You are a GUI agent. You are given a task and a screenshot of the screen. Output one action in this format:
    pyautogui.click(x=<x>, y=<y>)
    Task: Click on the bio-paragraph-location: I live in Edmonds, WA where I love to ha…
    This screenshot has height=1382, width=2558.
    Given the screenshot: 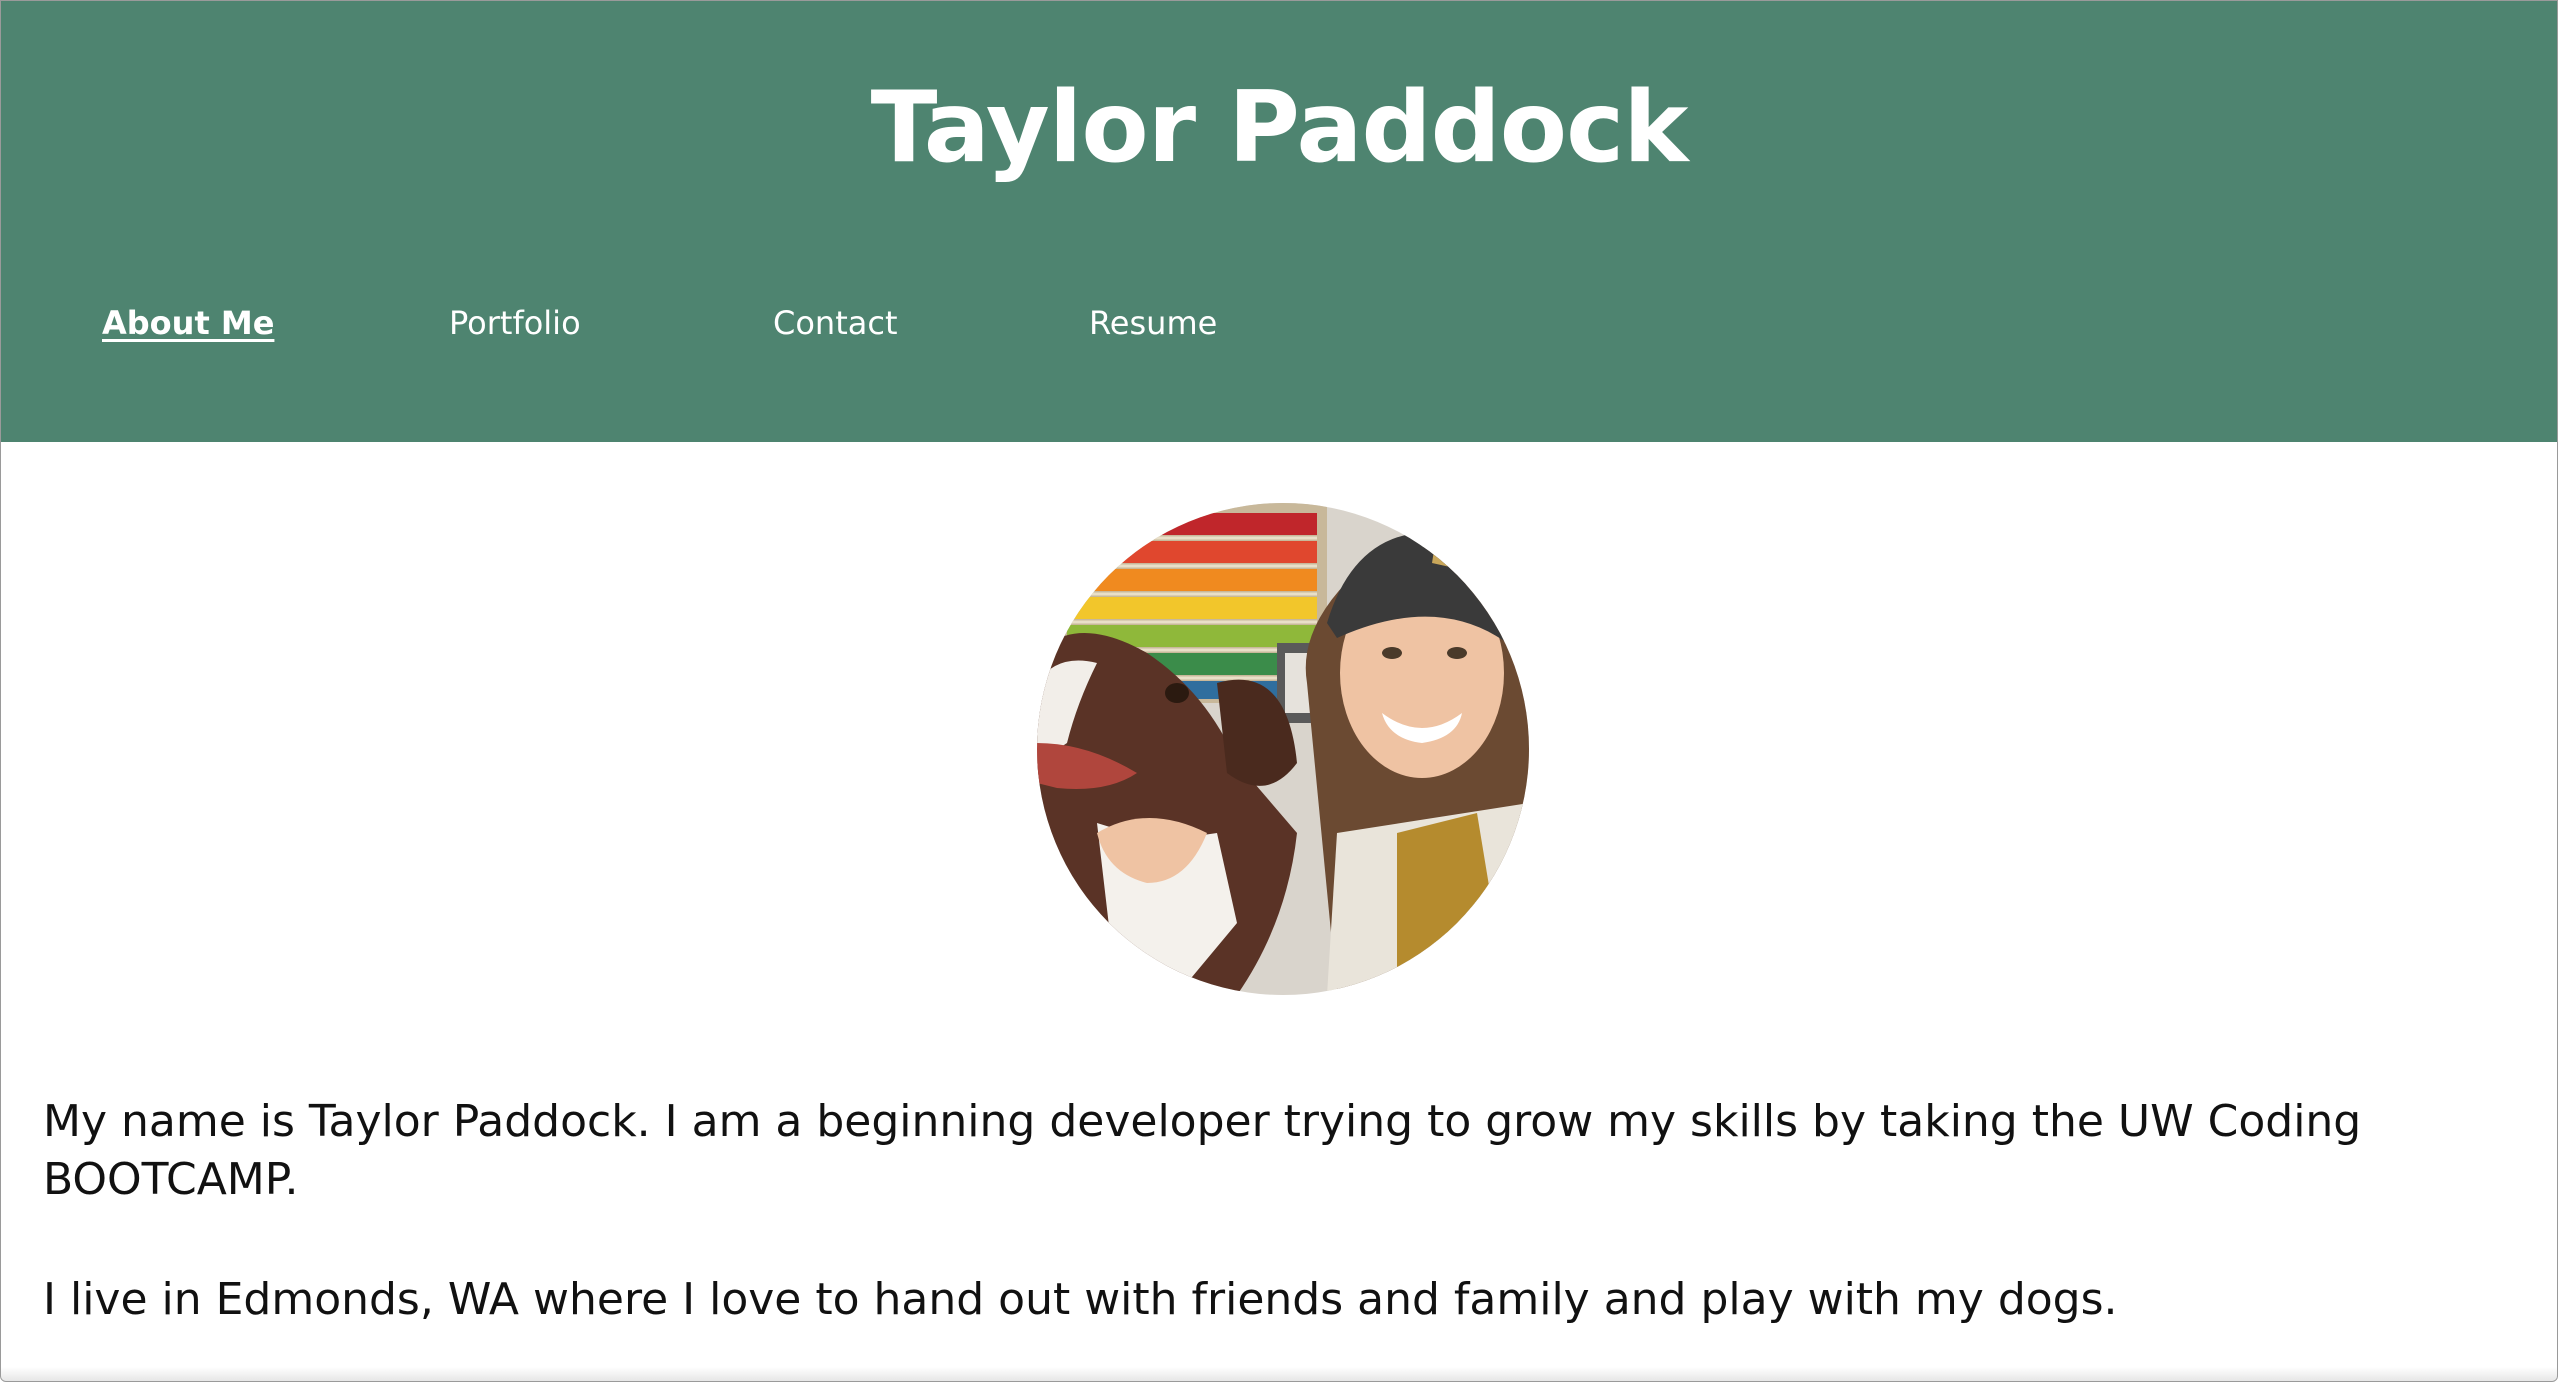 What is the action you would take?
    pyautogui.click(x=1080, y=1299)
    